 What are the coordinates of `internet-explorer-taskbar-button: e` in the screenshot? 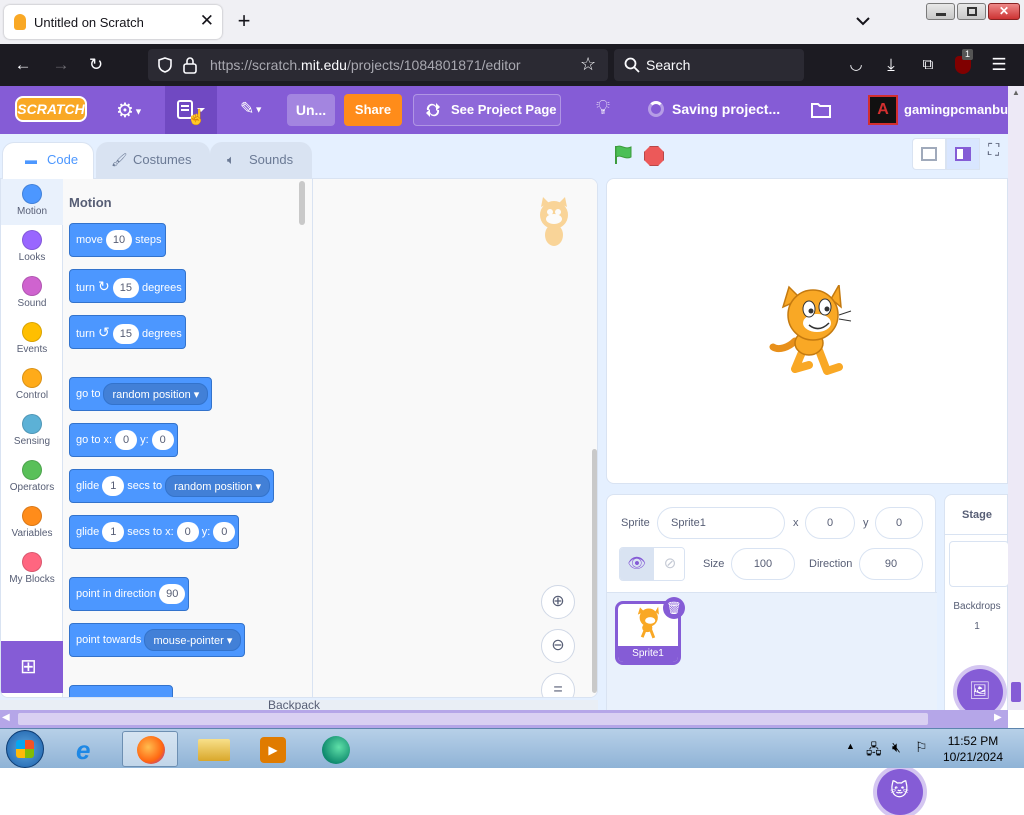 It's located at (90, 749).